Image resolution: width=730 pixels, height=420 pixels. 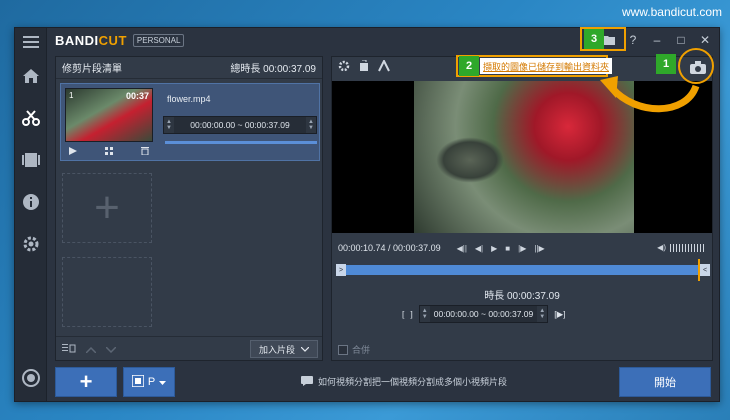 I want to click on volume-slider, so click(x=687, y=247).